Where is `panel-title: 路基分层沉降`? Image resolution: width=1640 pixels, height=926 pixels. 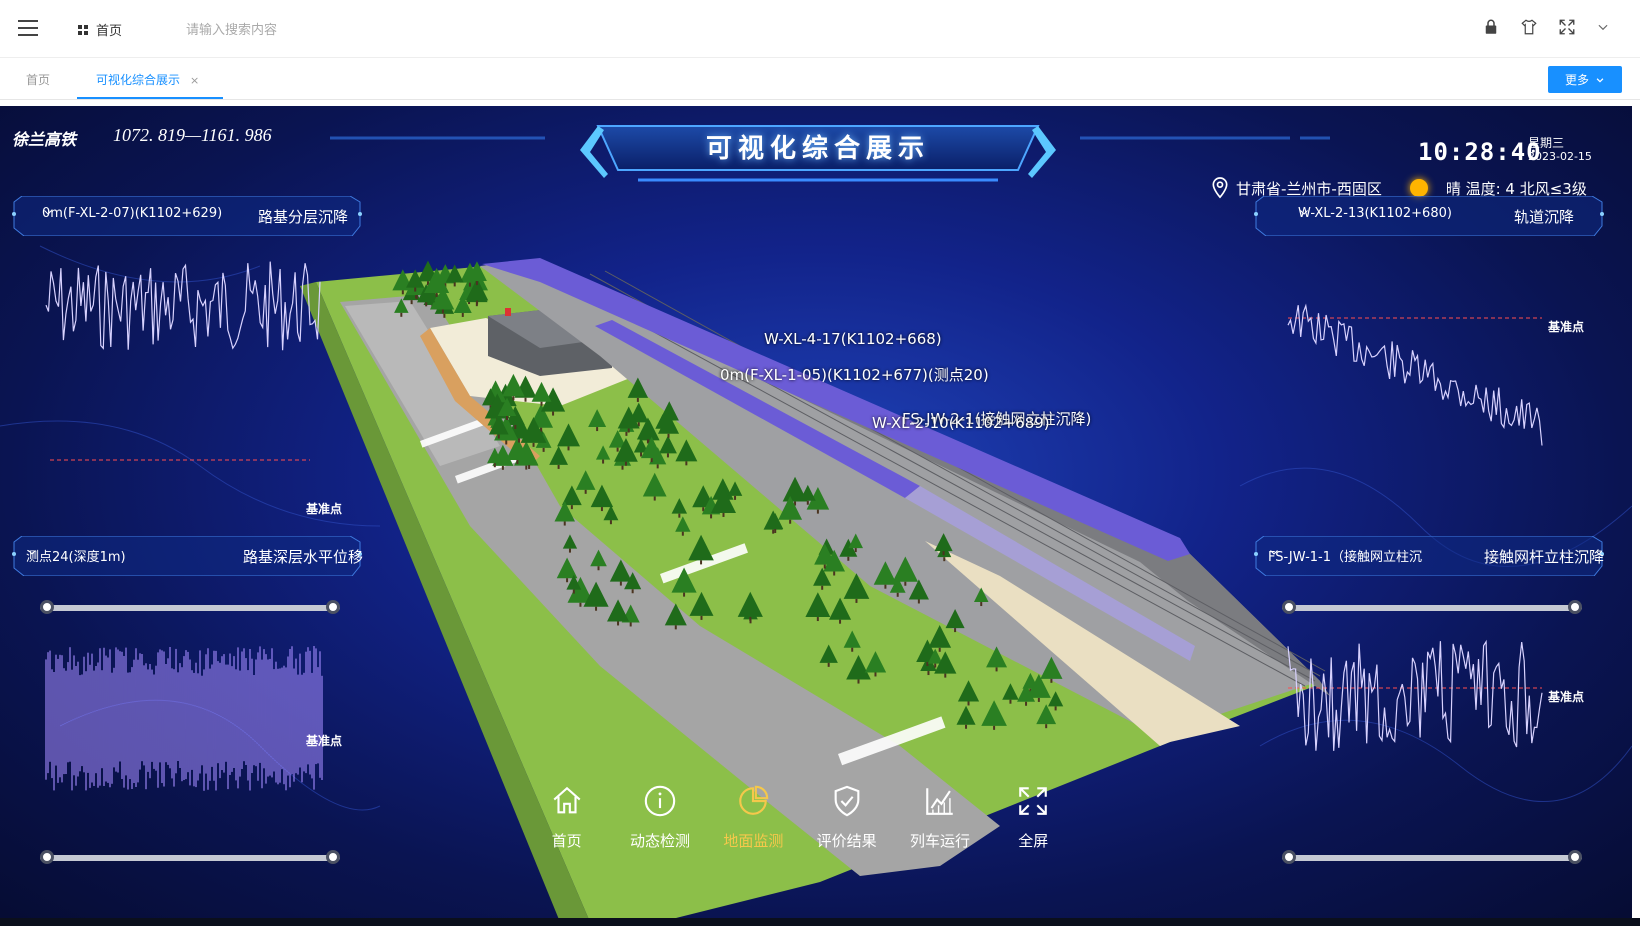 panel-title: 路基分层沉降 is located at coordinates (303, 217).